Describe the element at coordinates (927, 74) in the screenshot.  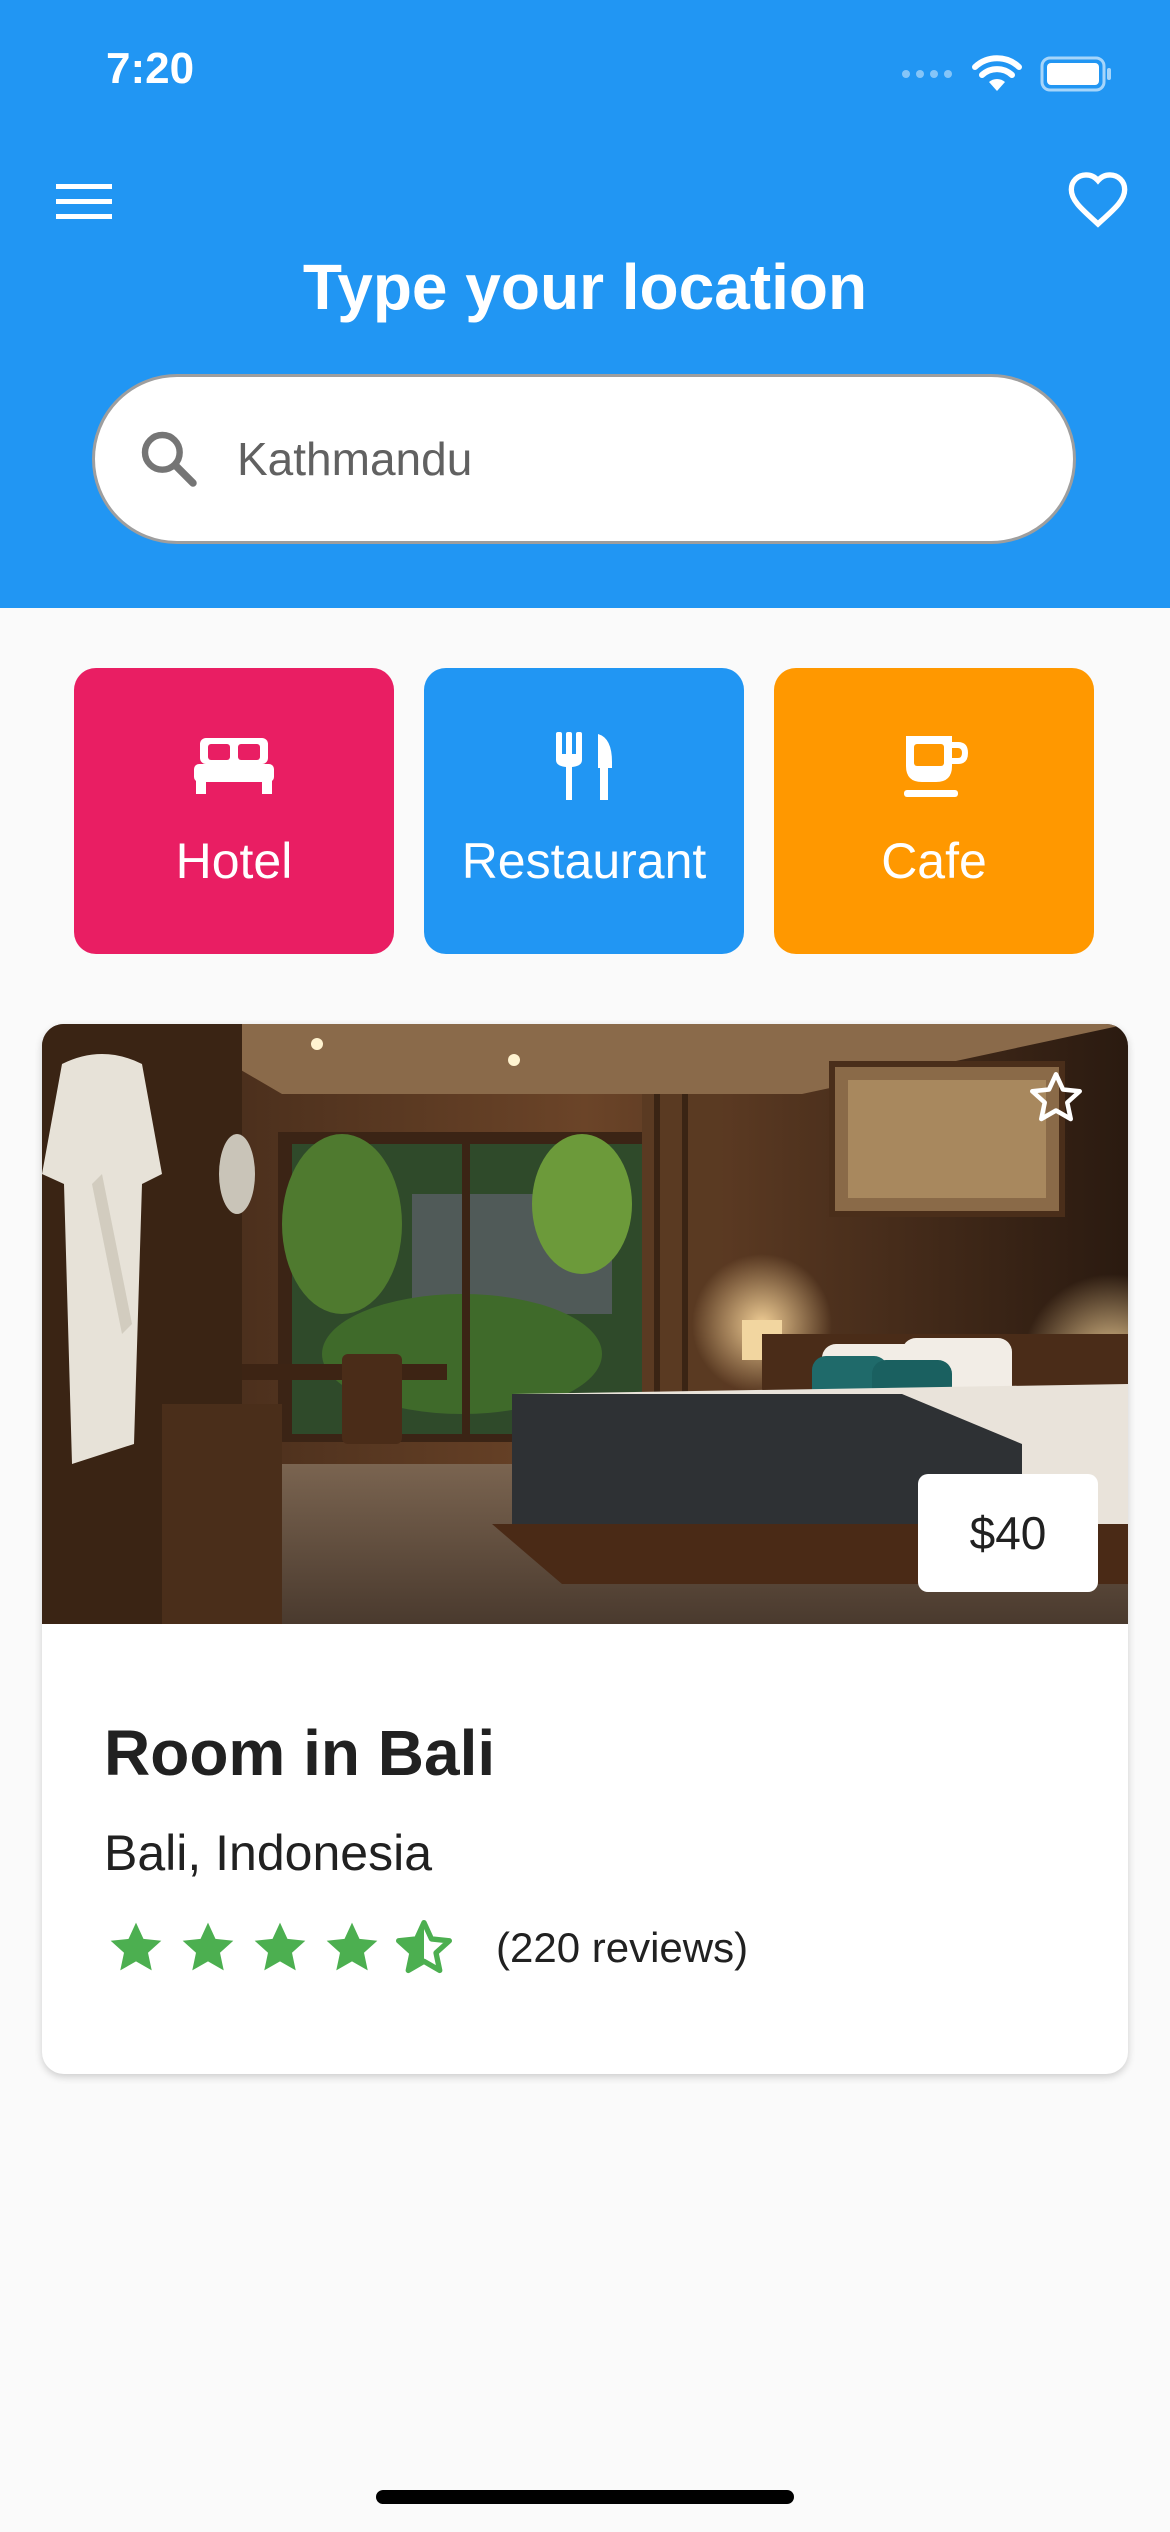
I see `cellular-signal-icon` at that location.